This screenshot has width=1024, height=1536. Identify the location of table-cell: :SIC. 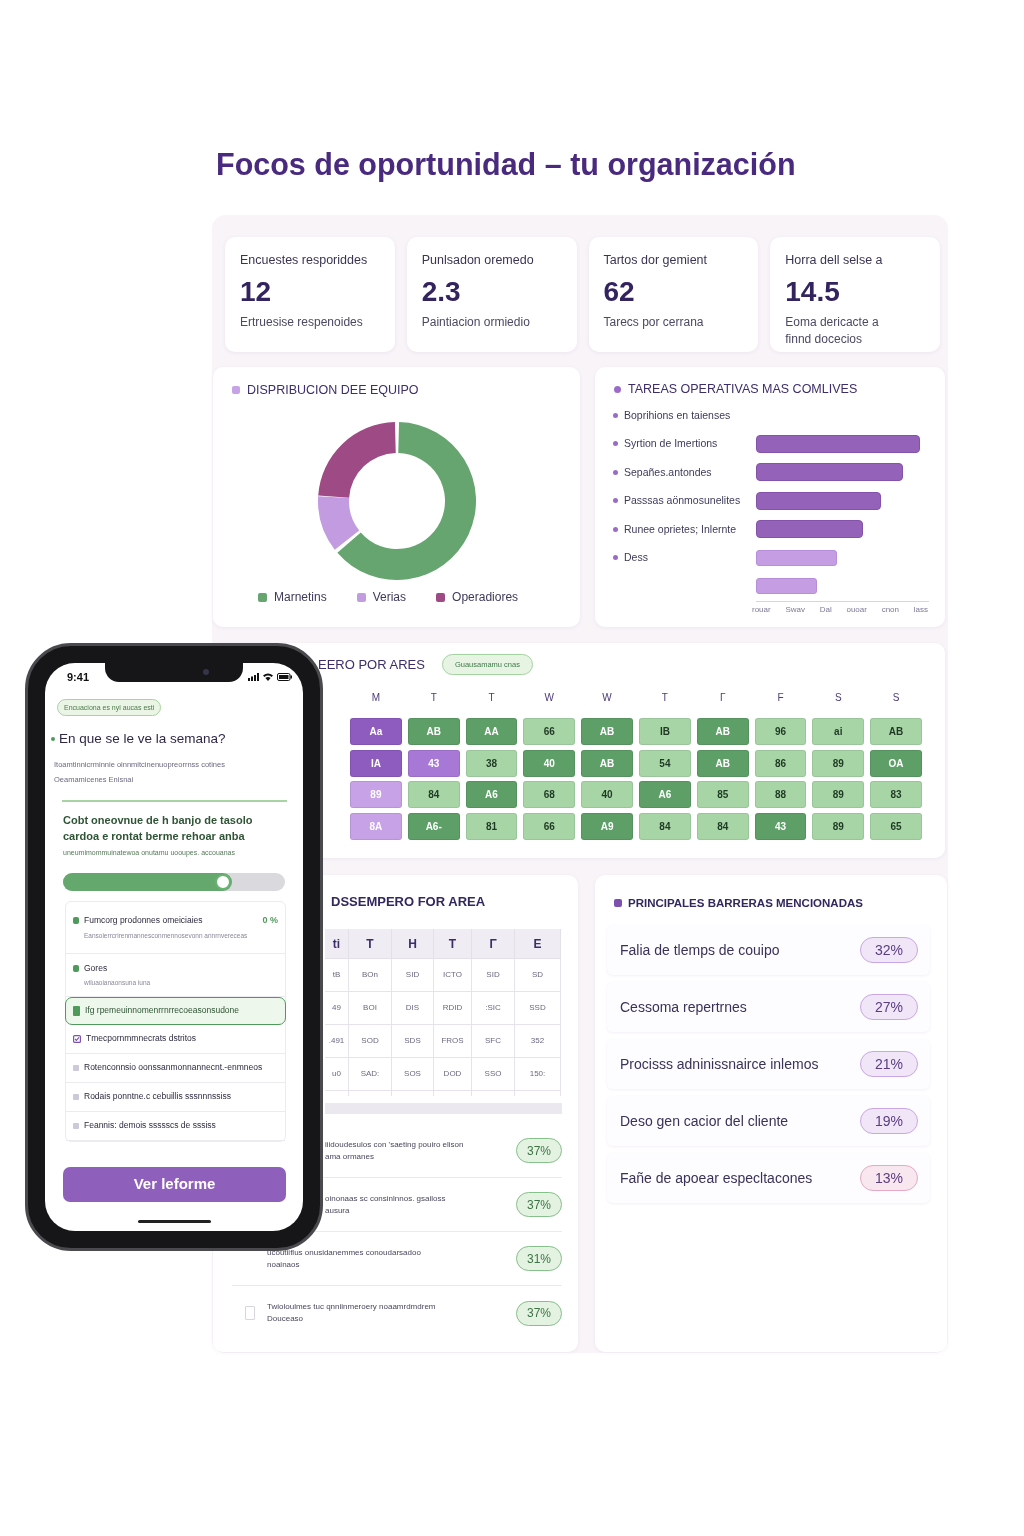
(493, 1008).